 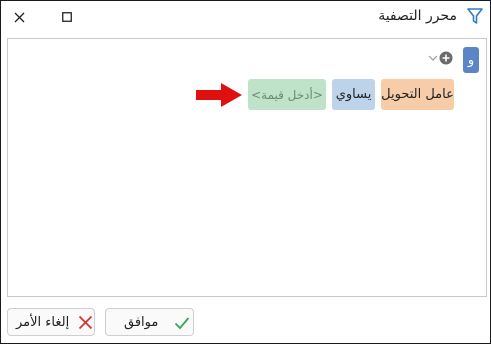 I want to click on close-button, so click(x=19, y=17).